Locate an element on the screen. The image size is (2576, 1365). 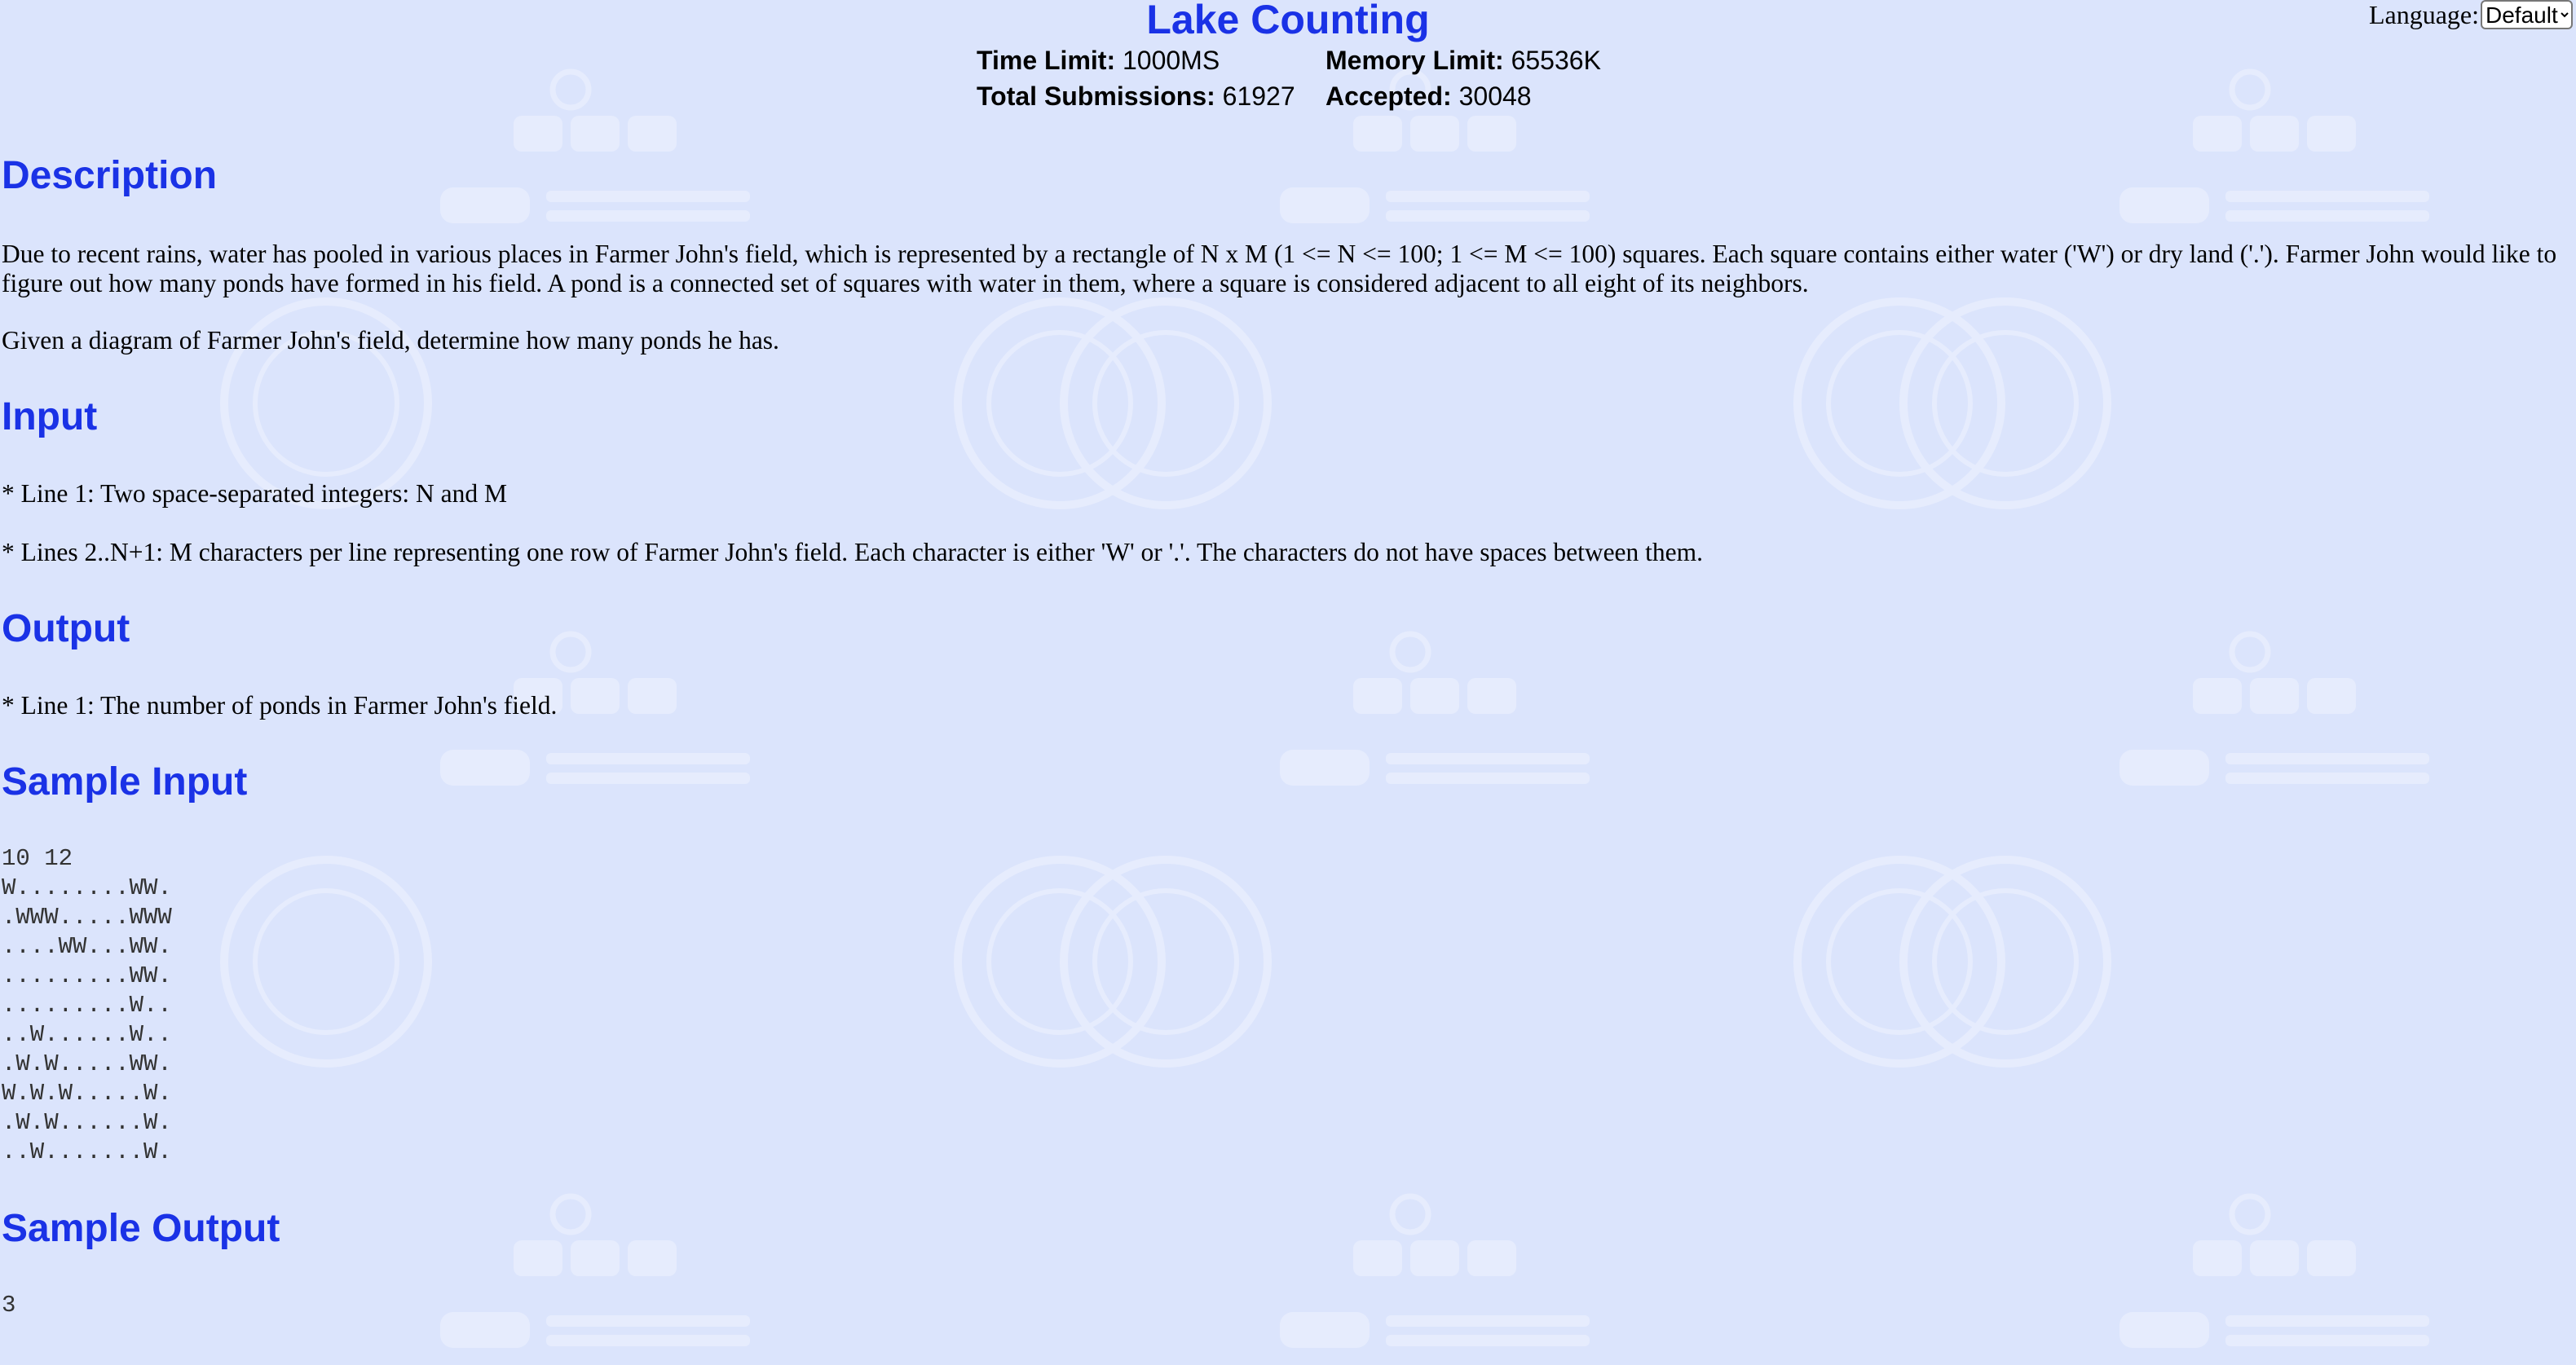
time-limit-value: 1000MS is located at coordinates (1171, 60).